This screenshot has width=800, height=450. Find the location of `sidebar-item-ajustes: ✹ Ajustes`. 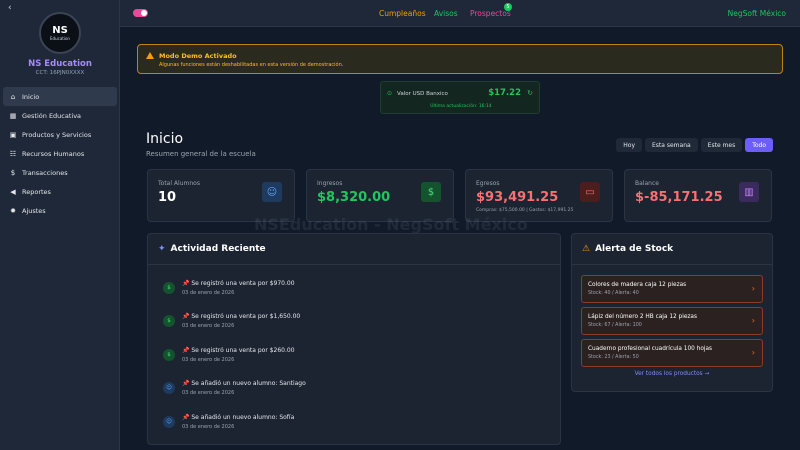

sidebar-item-ajustes: ✹ Ajustes is located at coordinates (60, 210).